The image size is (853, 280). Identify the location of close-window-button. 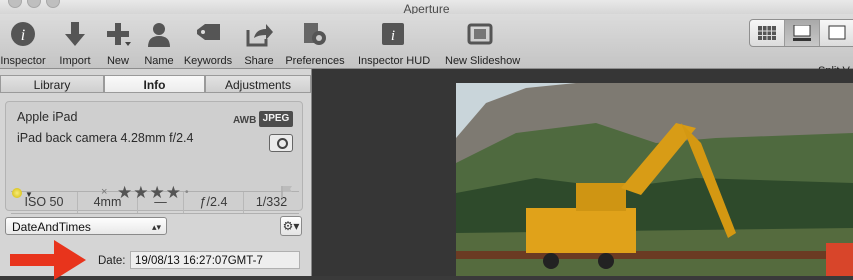
(15, 4).